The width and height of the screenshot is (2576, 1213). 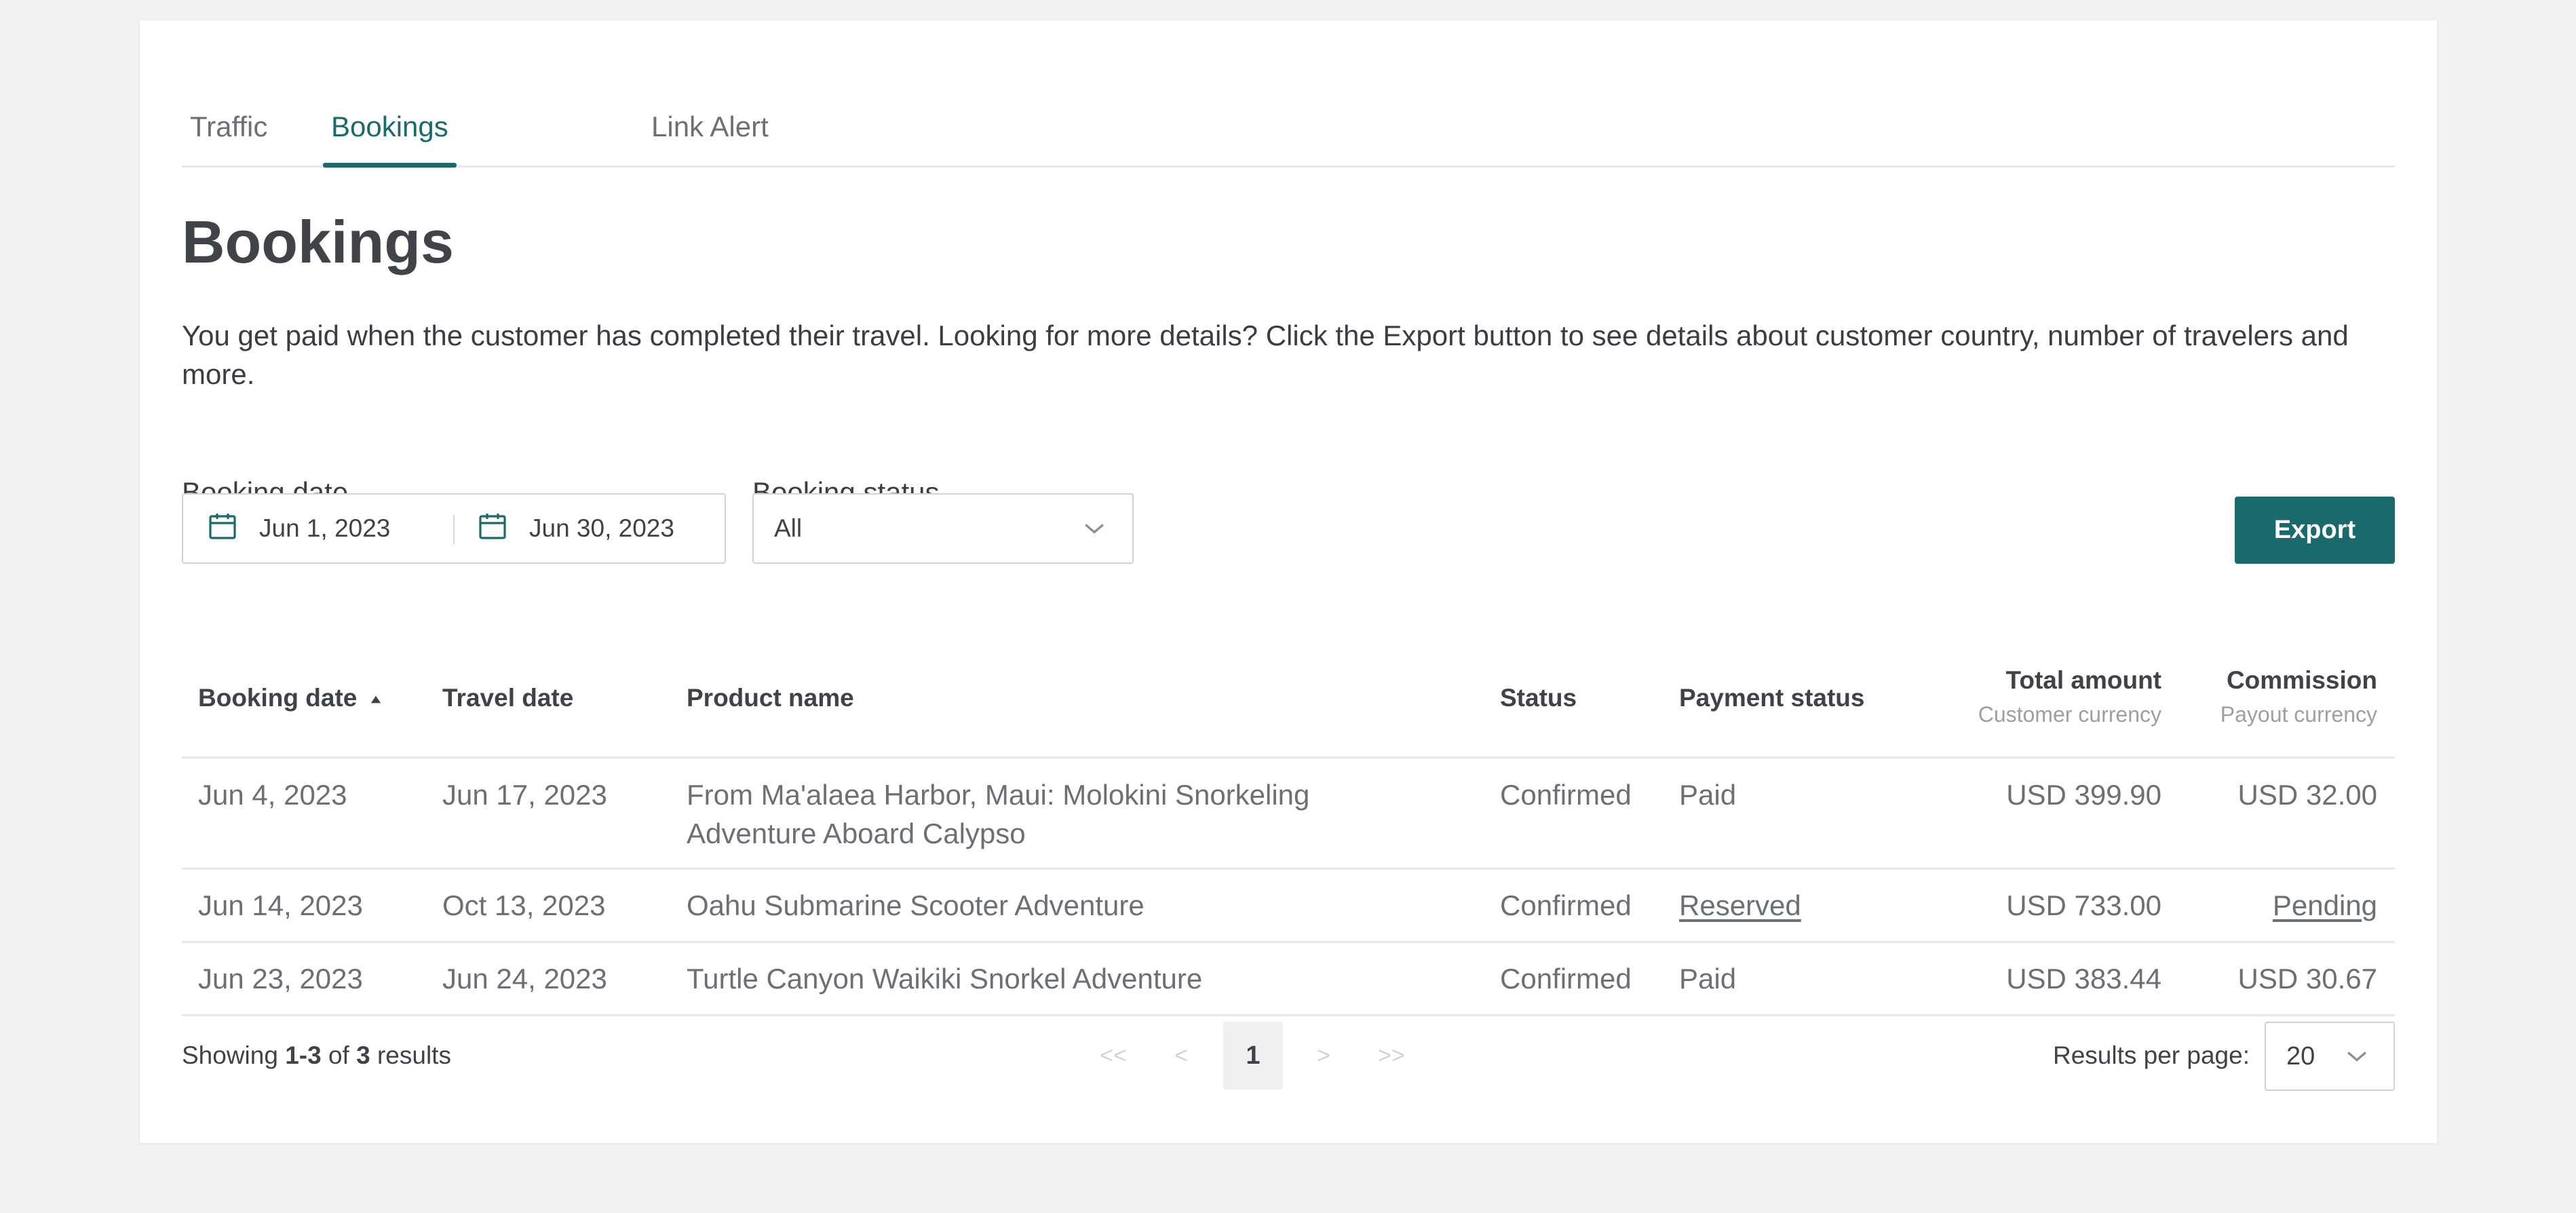 I want to click on cell-commission: USD 32.00, so click(x=2307, y=795).